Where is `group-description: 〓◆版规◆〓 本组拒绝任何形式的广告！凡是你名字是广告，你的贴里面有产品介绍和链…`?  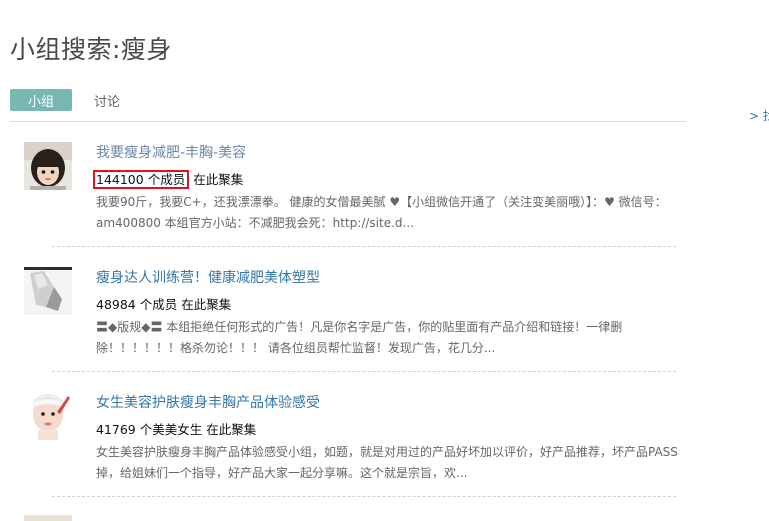
group-description: 〓◆版规◆〓 本组拒绝任何形式的广告！凡是你名字是广告，你的贴里面有产品介绍和链… is located at coordinates (359, 337).